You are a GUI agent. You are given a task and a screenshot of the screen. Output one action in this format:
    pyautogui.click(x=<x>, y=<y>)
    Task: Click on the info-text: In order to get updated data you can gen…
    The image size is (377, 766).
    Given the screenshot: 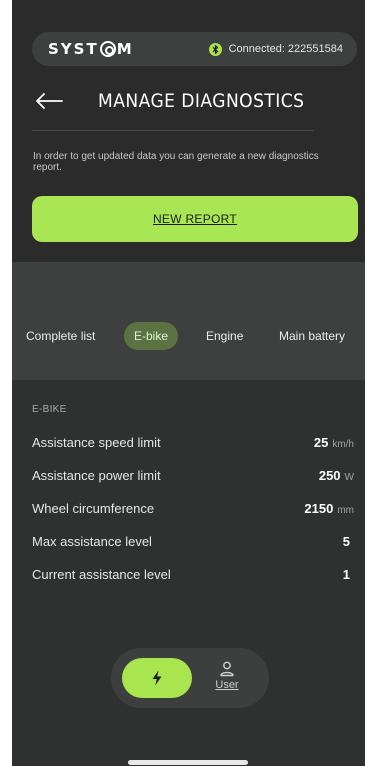 What is the action you would take?
    pyautogui.click(x=176, y=162)
    